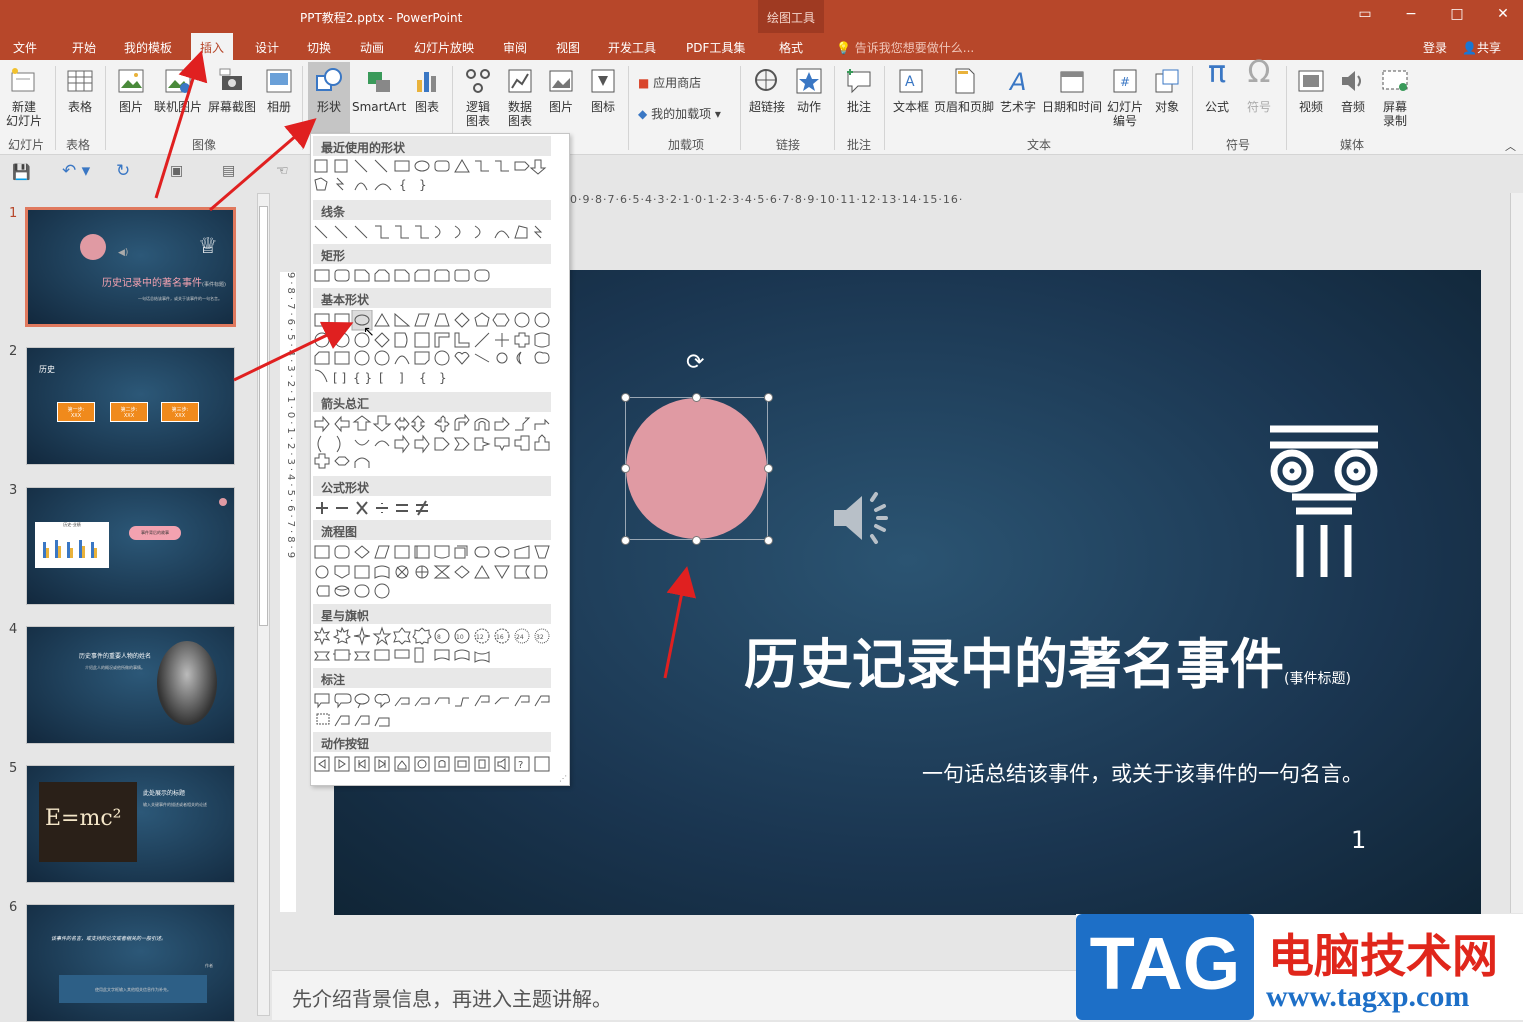  Describe the element at coordinates (768, 468) in the screenshot. I see `resize-handle-e` at that location.